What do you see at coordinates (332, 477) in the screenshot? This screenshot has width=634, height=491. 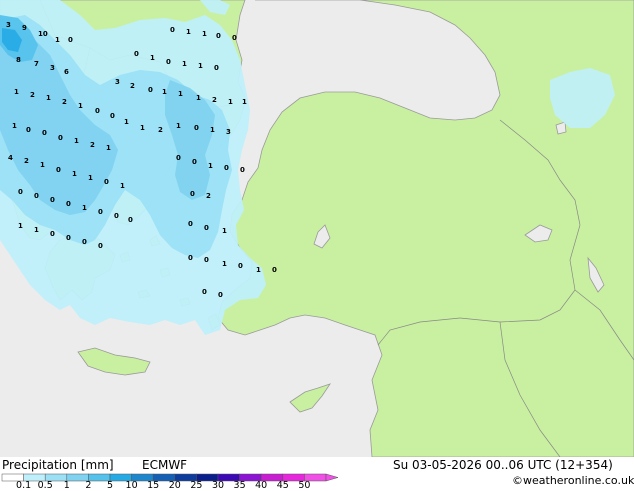 I see `scale-arrow` at bounding box center [332, 477].